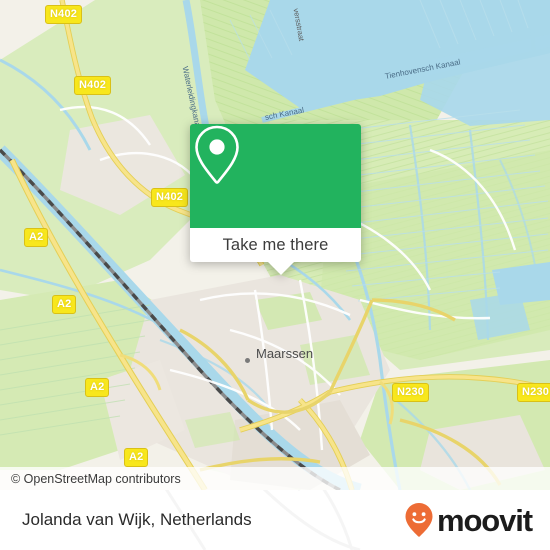 Image resolution: width=550 pixels, height=550 pixels. I want to click on take-me-there-label: Take me there, so click(275, 244).